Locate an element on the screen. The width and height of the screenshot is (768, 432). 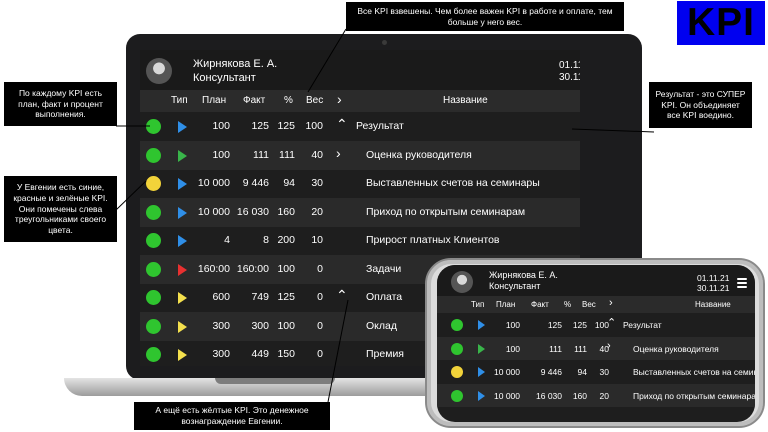
kpi-logo: KPI is located at coordinates (721, 23).